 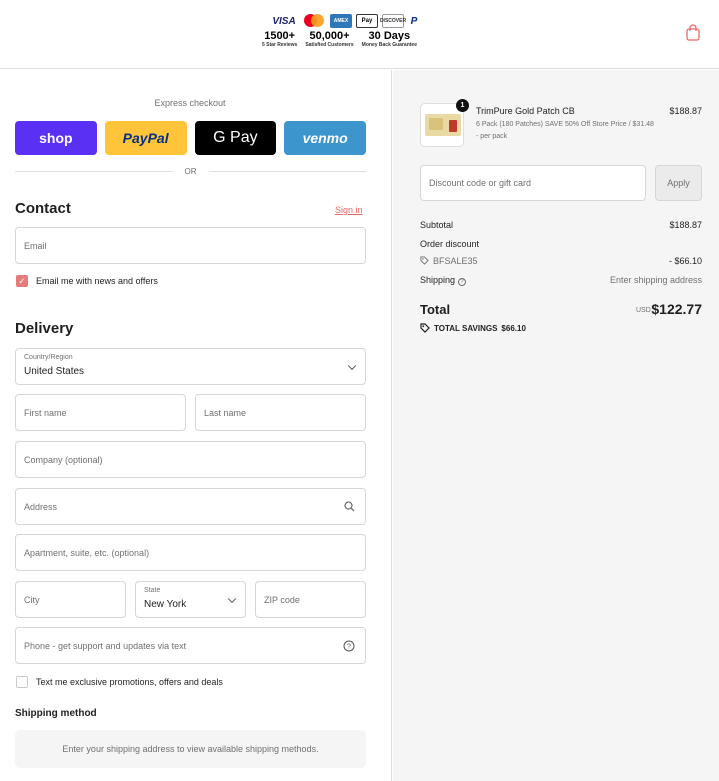 I want to click on amex-icon: AMEX, so click(x=341, y=21).